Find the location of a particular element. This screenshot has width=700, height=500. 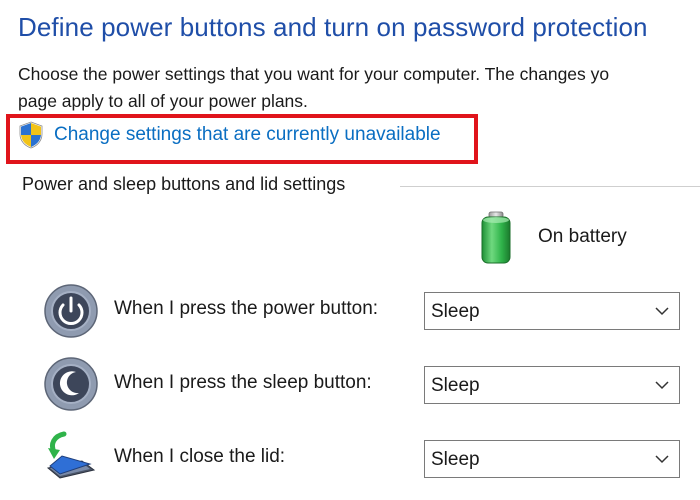

close-lid-value: Sleep is located at coordinates (455, 459).